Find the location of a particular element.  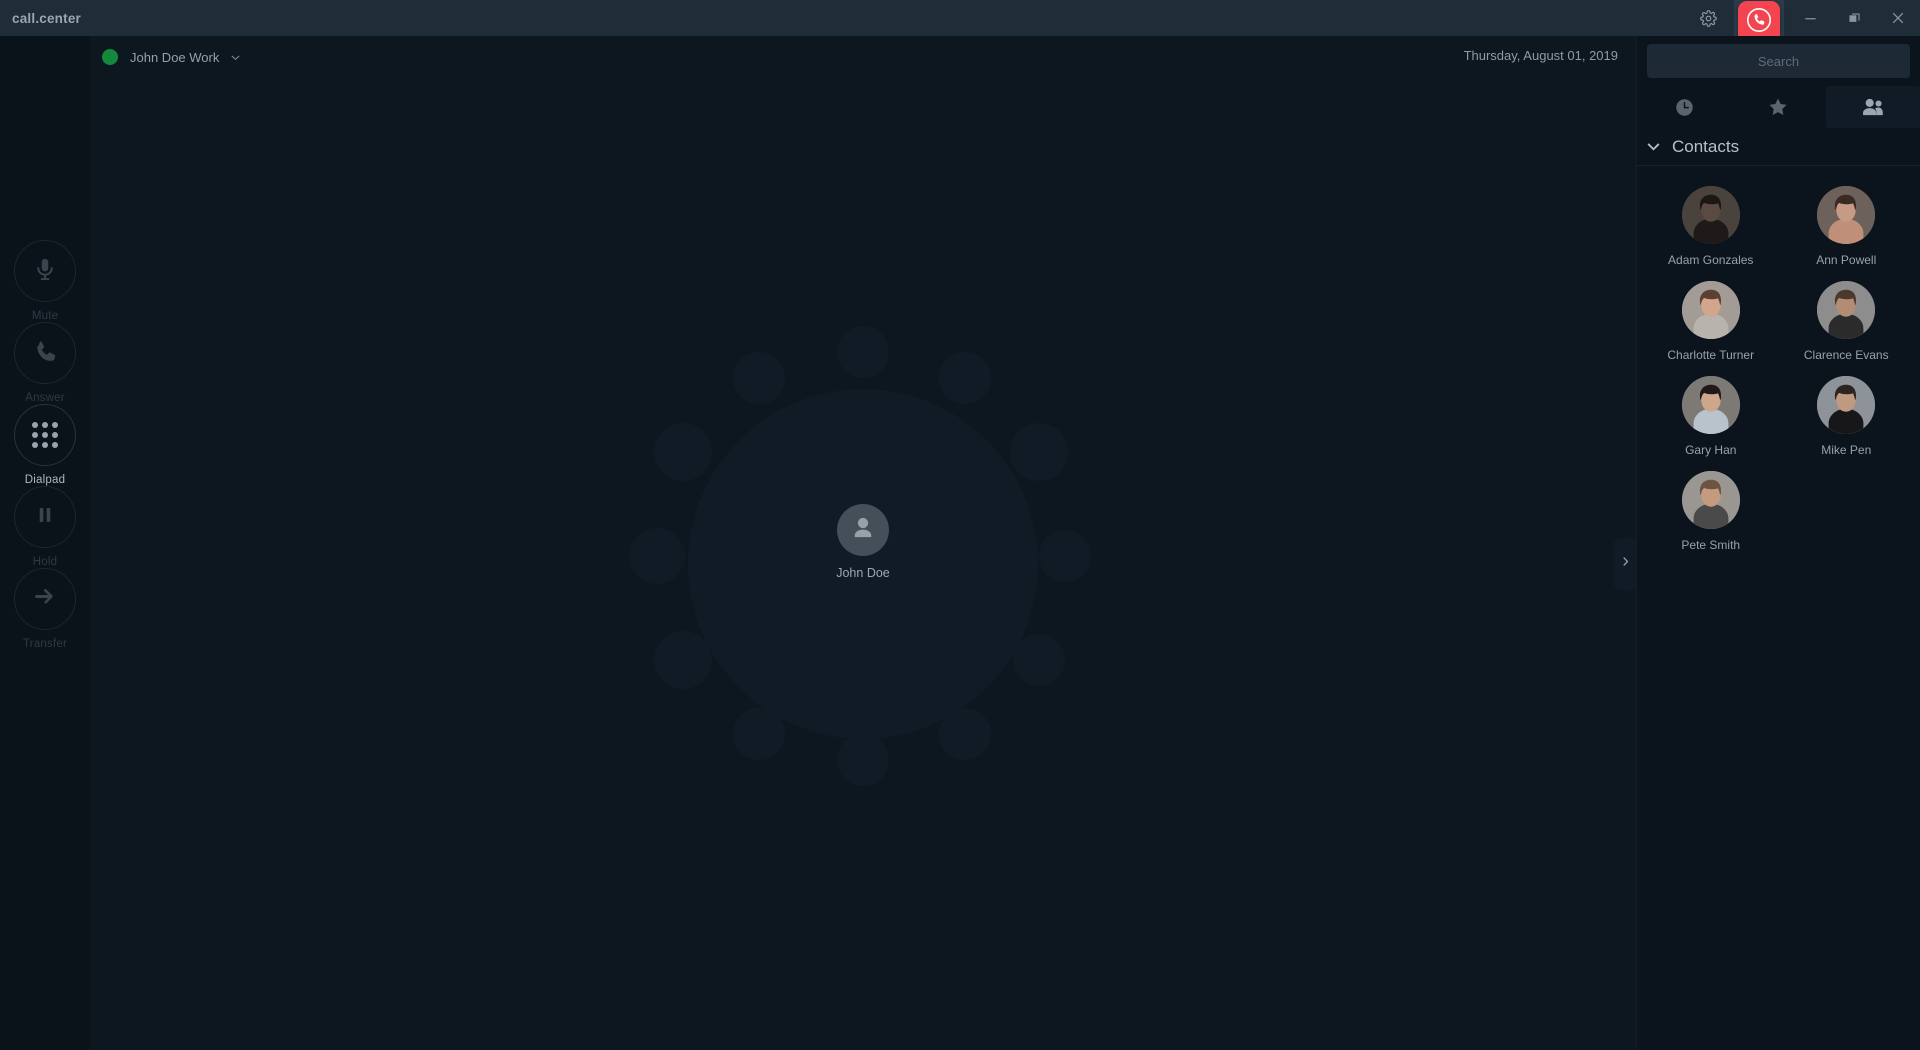

sidebar-button-transfer: Transfer is located at coordinates (45, 609).